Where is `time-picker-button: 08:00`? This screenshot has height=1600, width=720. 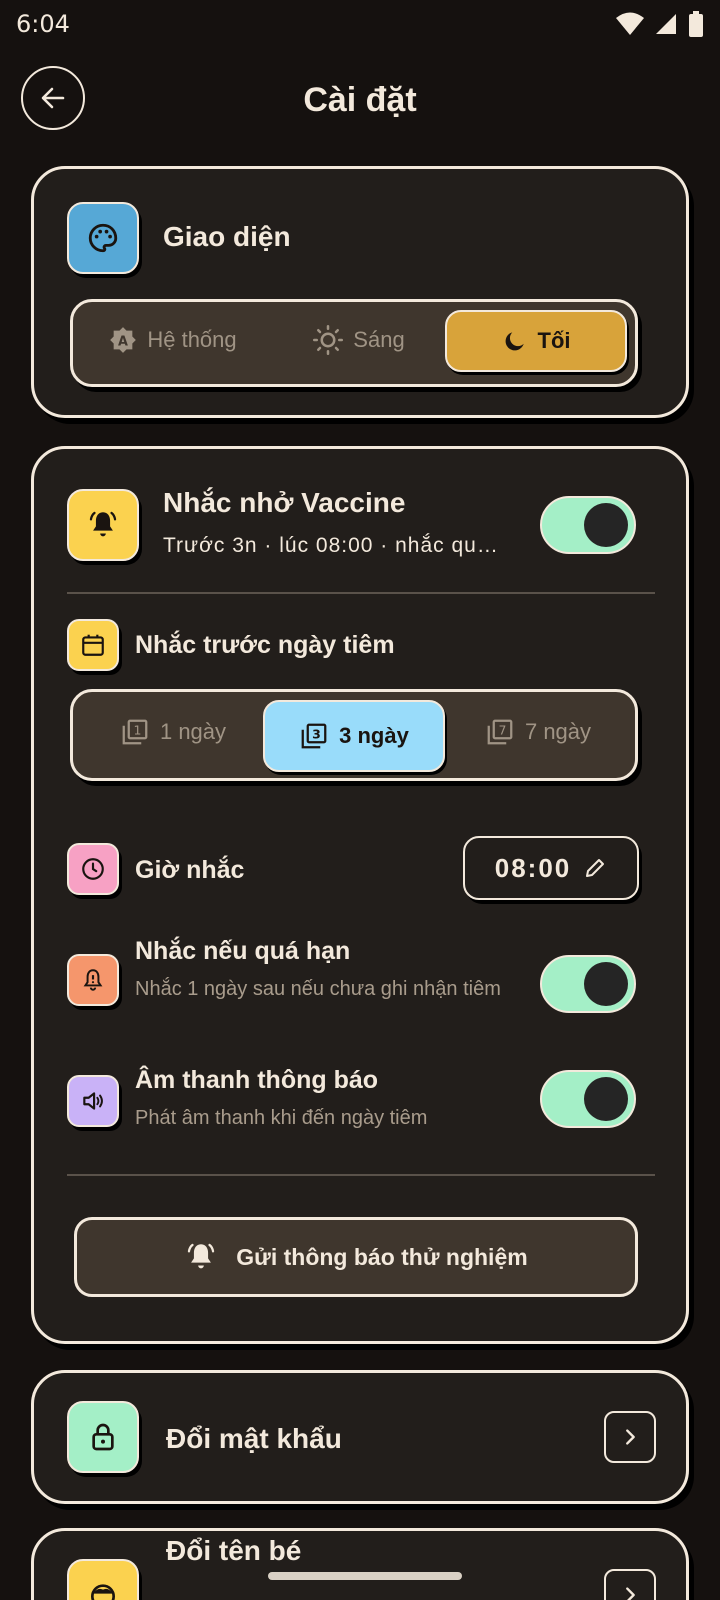 time-picker-button: 08:00 is located at coordinates (551, 868).